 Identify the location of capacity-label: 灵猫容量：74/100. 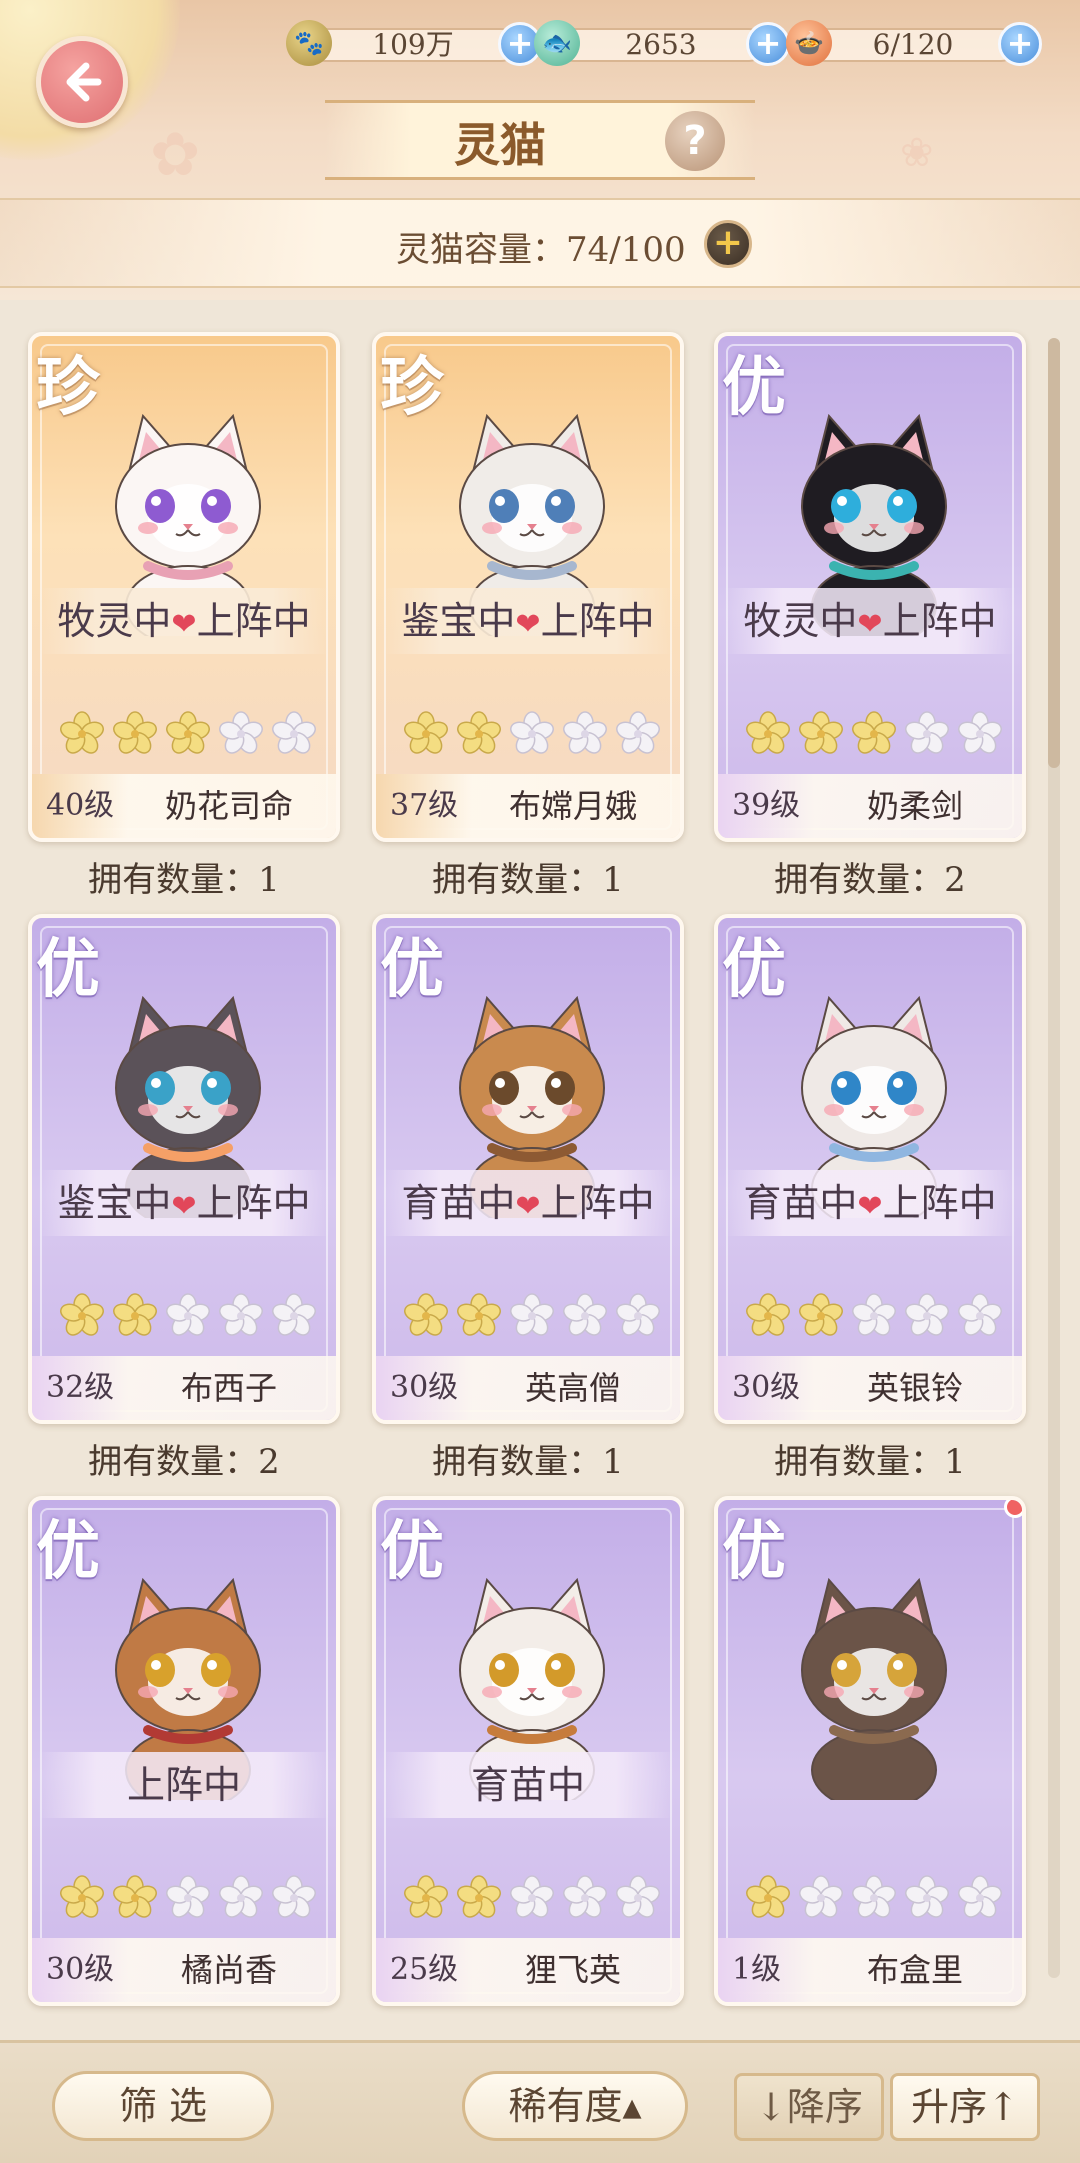
(541, 250).